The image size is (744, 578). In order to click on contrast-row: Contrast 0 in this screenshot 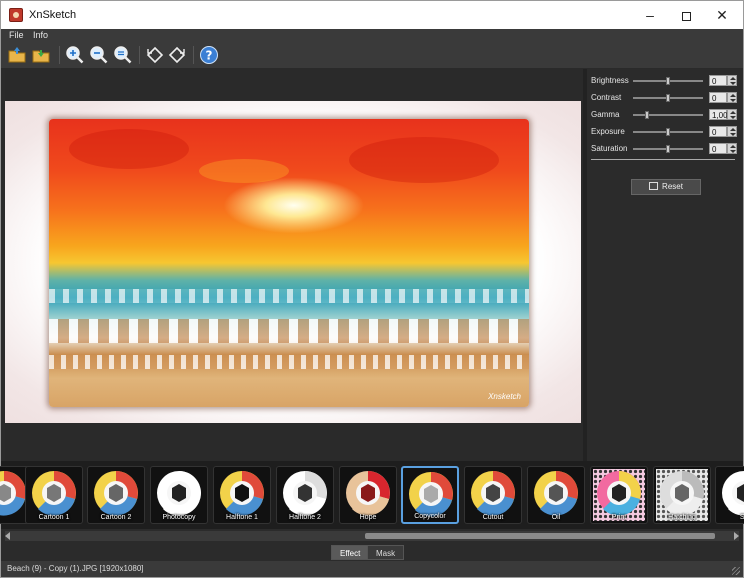, I will do `click(666, 98)`.